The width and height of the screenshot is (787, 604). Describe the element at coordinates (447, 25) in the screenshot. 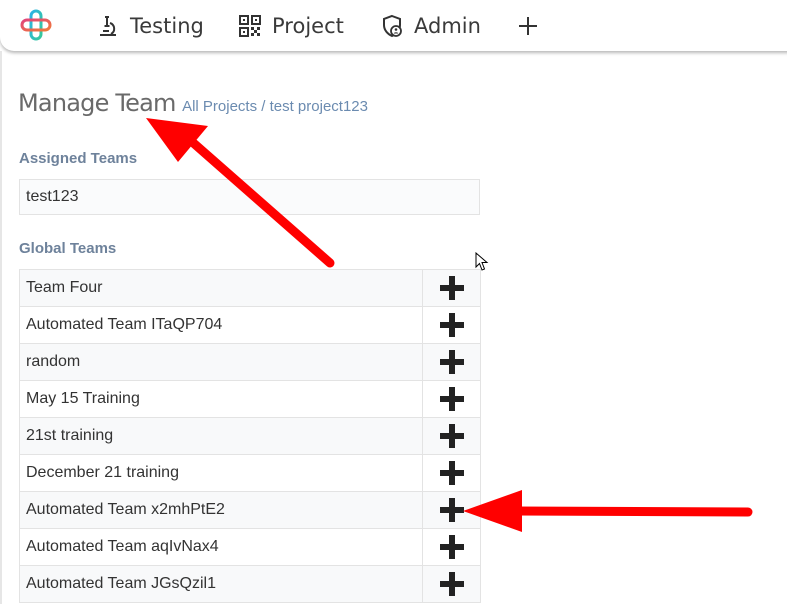

I see `nav-admin-label: Admin` at that location.